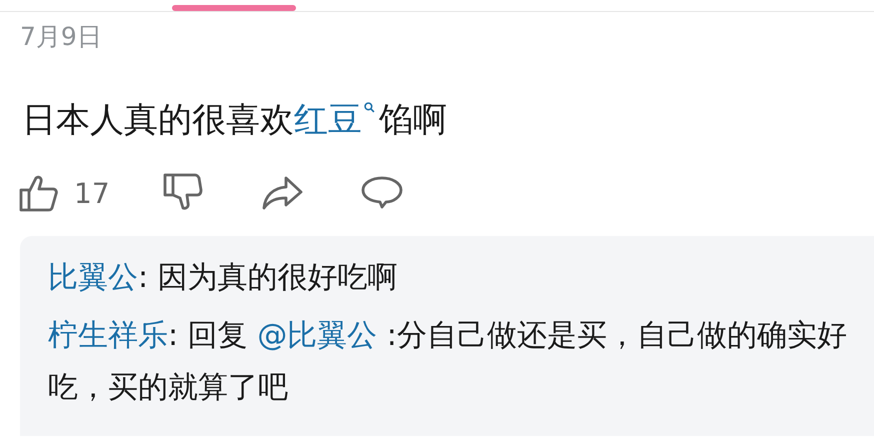 This screenshot has width=874, height=448. I want to click on author-link: 比翼公, so click(93, 277).